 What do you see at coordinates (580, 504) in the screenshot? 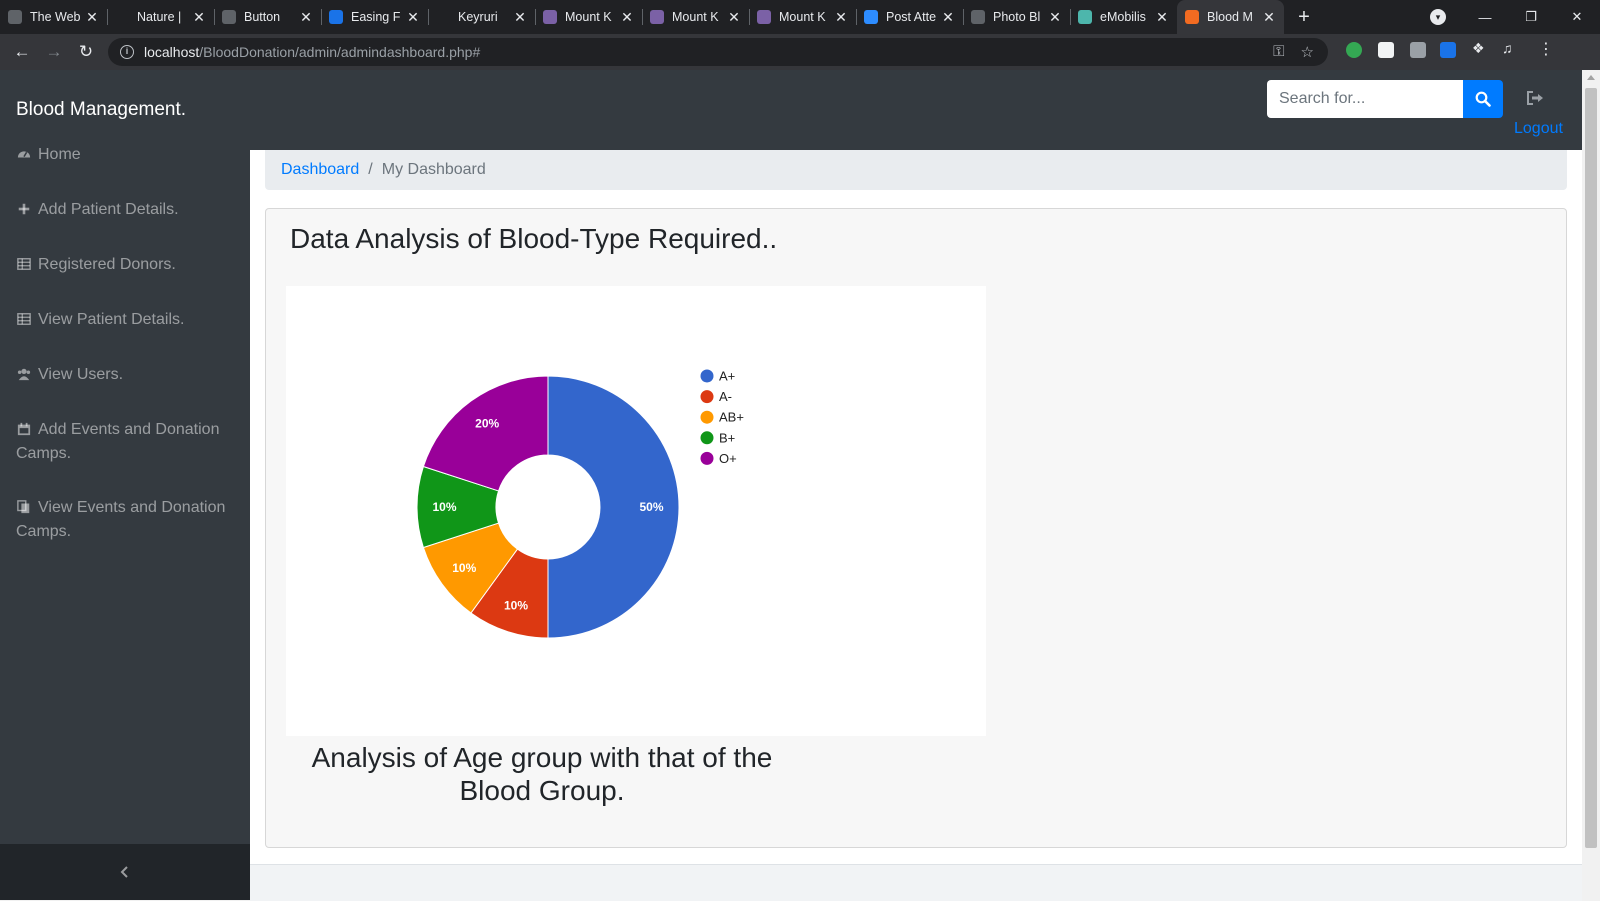
I see `donut-chart: 50% 10% 10% 10% 20% A+ A- AB+ B+ O+` at bounding box center [580, 504].